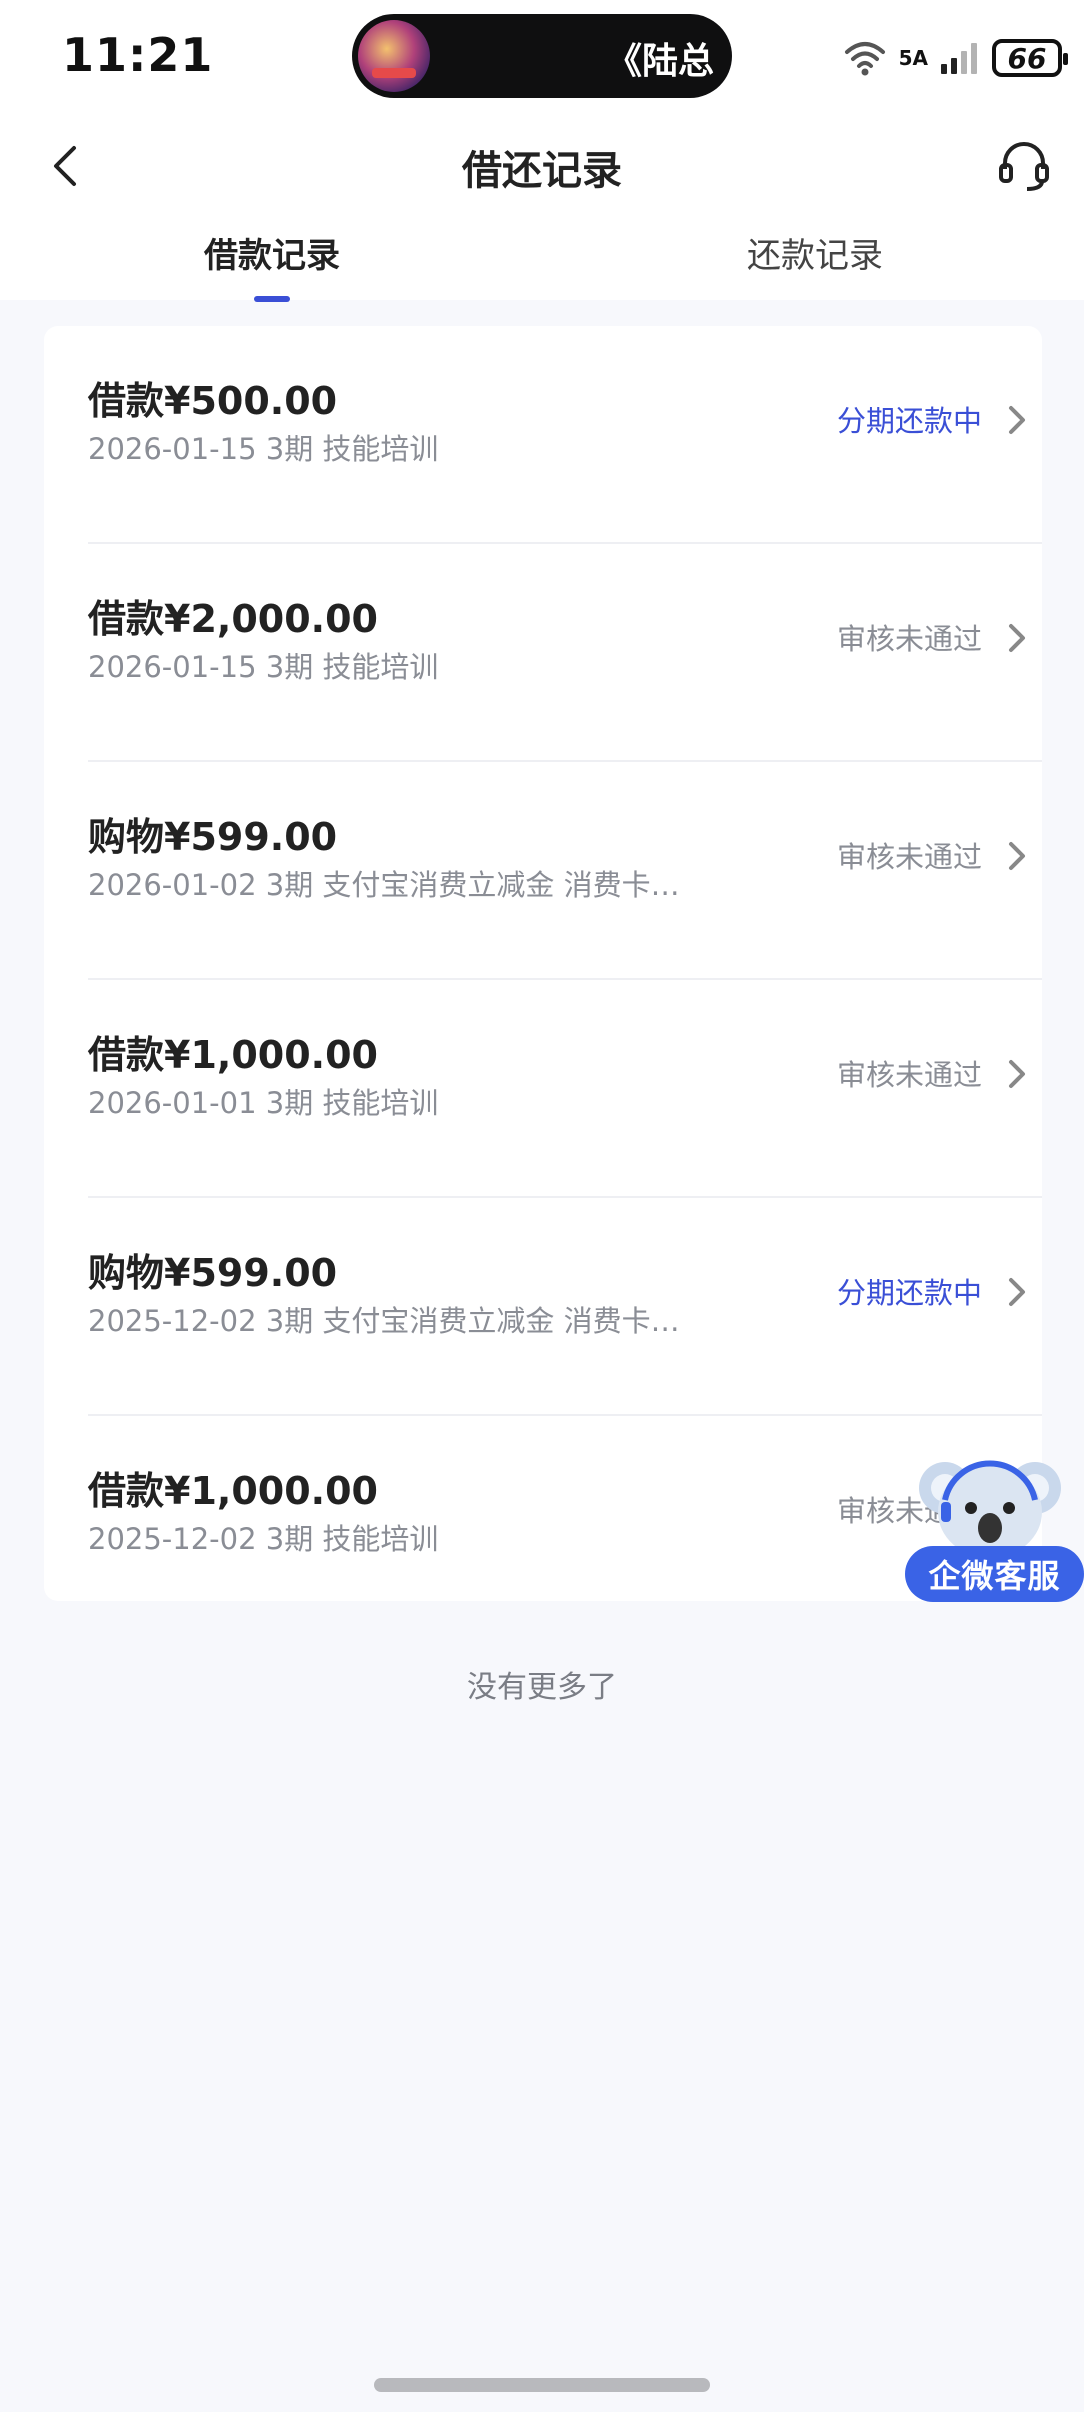 The height and width of the screenshot is (2412, 1084). I want to click on record-meta: 2026-01-01 3期 技能培训, so click(263, 1103).